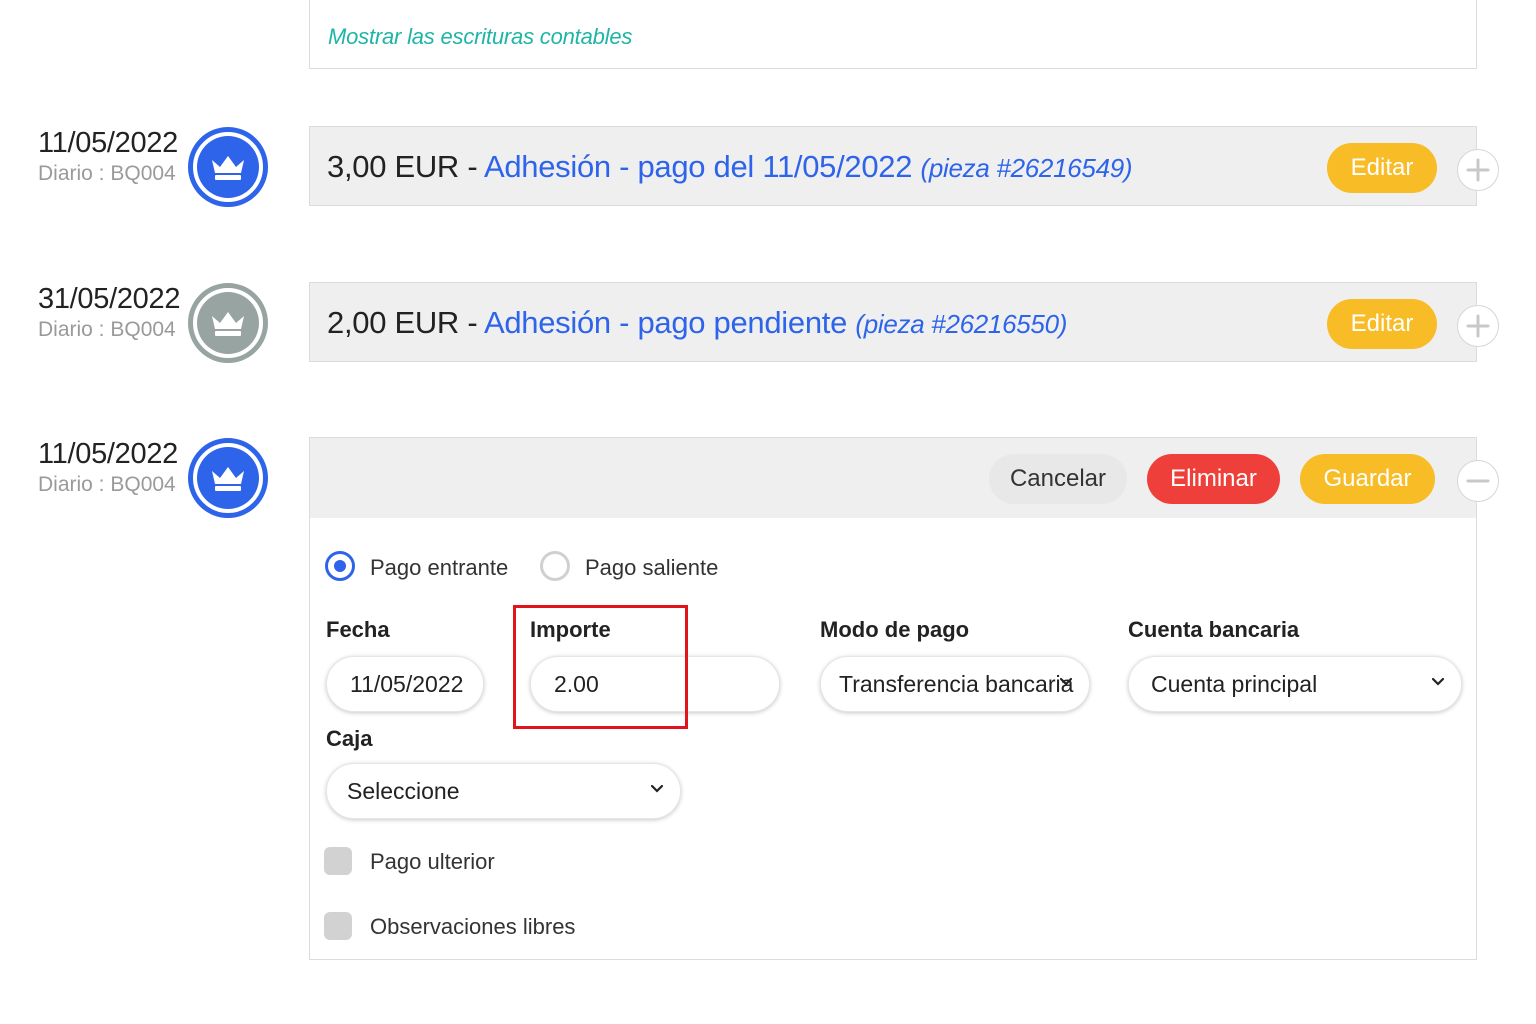 Image resolution: width=1536 pixels, height=1024 pixels. Describe the element at coordinates (1214, 629) in the screenshot. I see `bank-account-label: Cuenta bancaria` at that location.